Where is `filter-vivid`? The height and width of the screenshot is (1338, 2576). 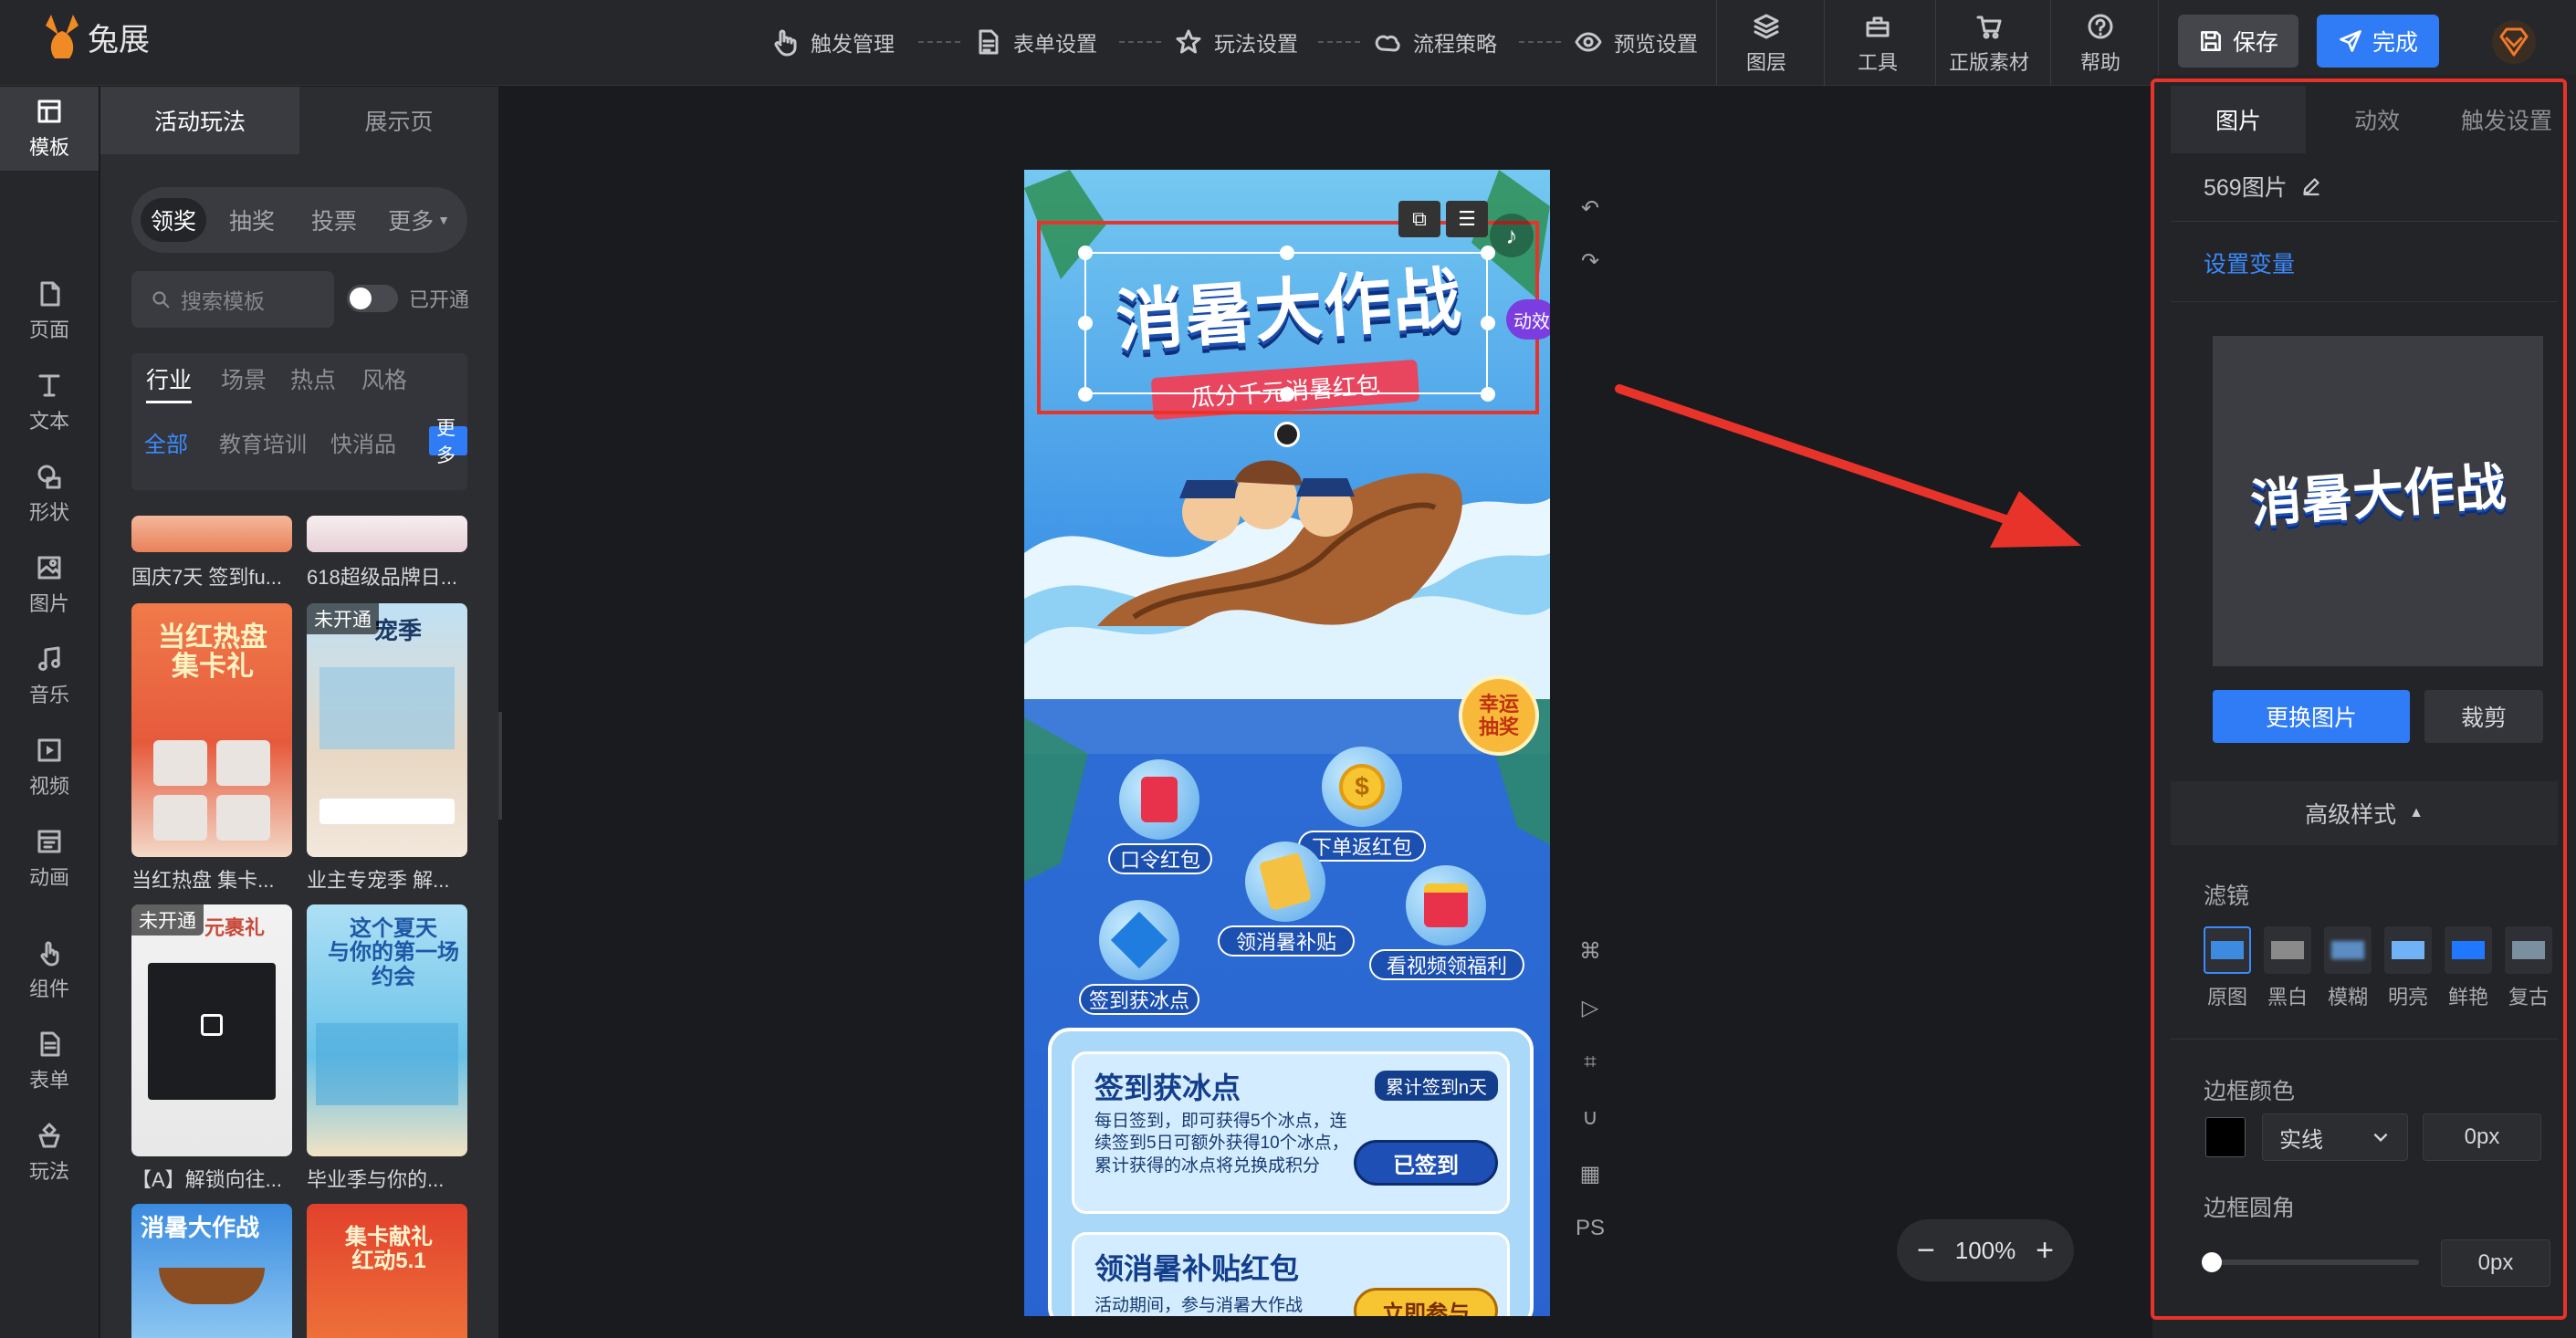
filter-vivid is located at coordinates (2468, 950).